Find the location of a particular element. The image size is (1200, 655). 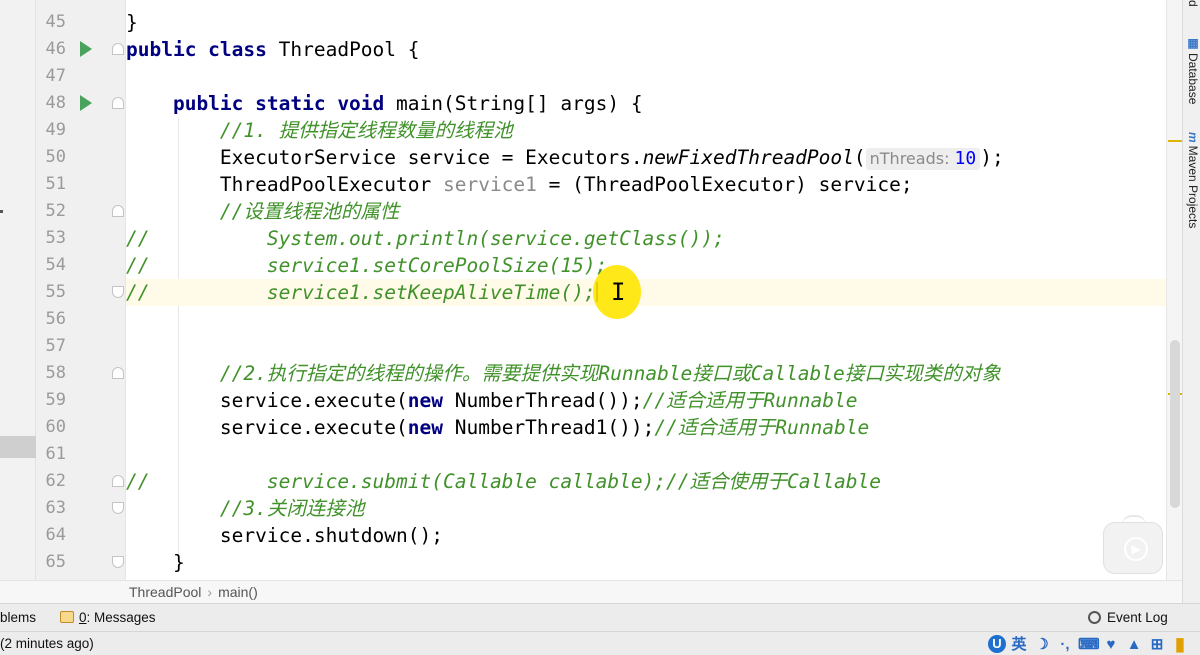

line-number: 48 is located at coordinates (55, 103).